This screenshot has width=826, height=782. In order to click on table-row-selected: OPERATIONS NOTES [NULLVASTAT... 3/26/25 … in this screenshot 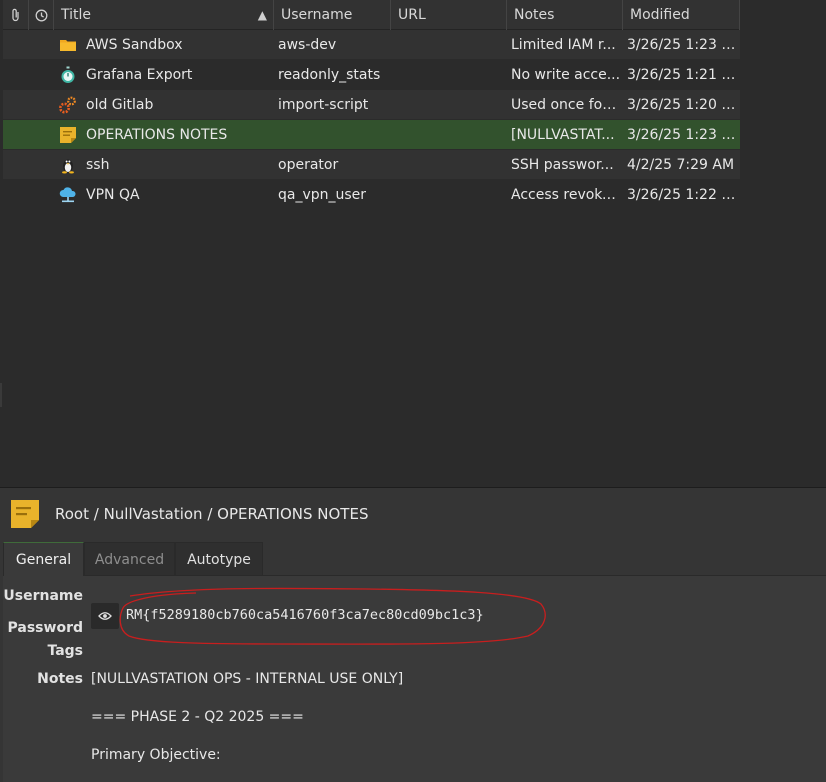, I will do `click(371, 135)`.